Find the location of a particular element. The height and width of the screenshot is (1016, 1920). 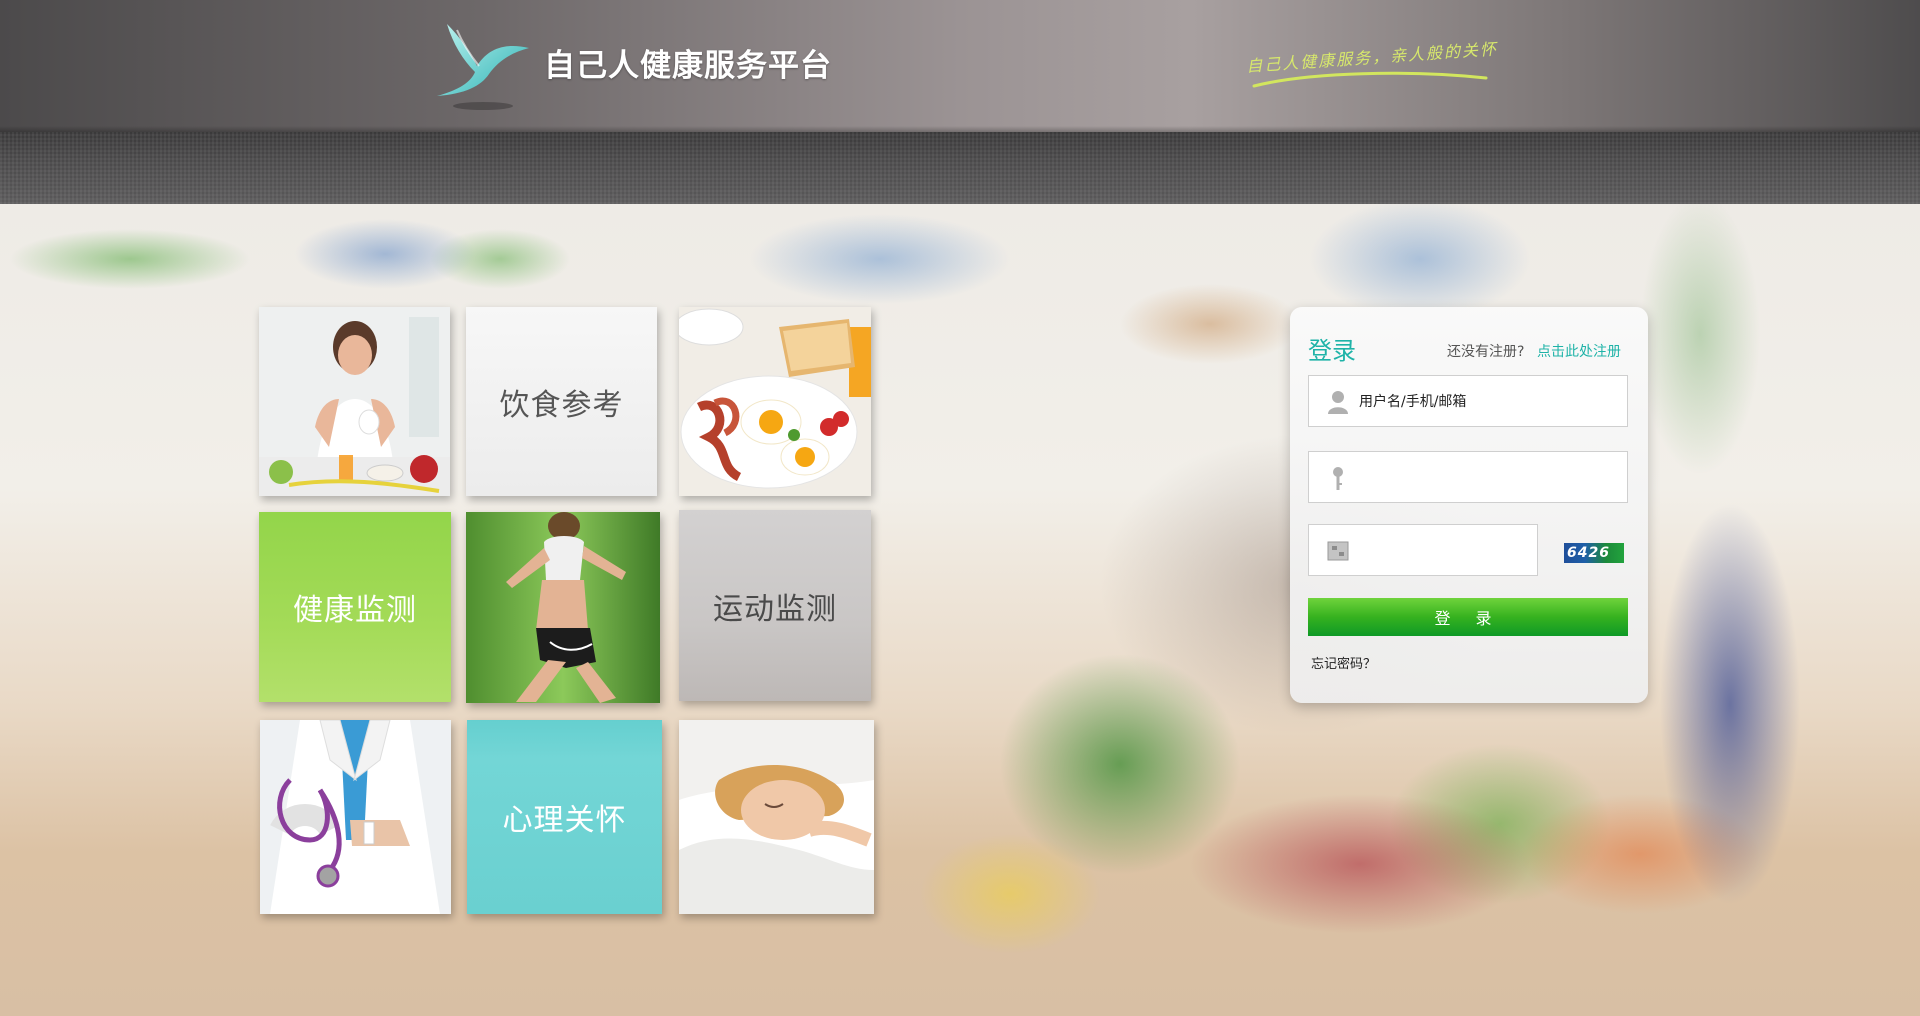

user-icon is located at coordinates (1338, 402).